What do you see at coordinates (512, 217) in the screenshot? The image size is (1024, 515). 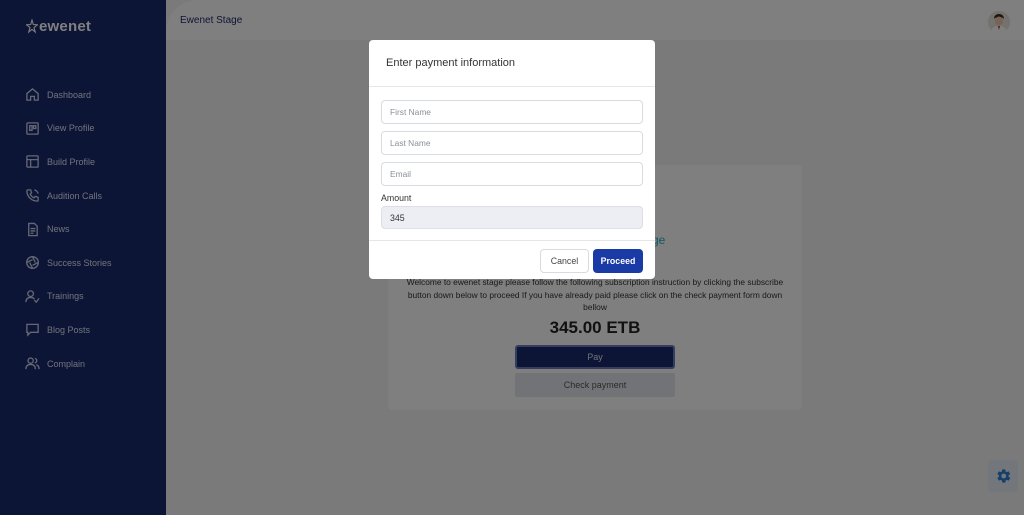 I see `amount-field: 345` at bounding box center [512, 217].